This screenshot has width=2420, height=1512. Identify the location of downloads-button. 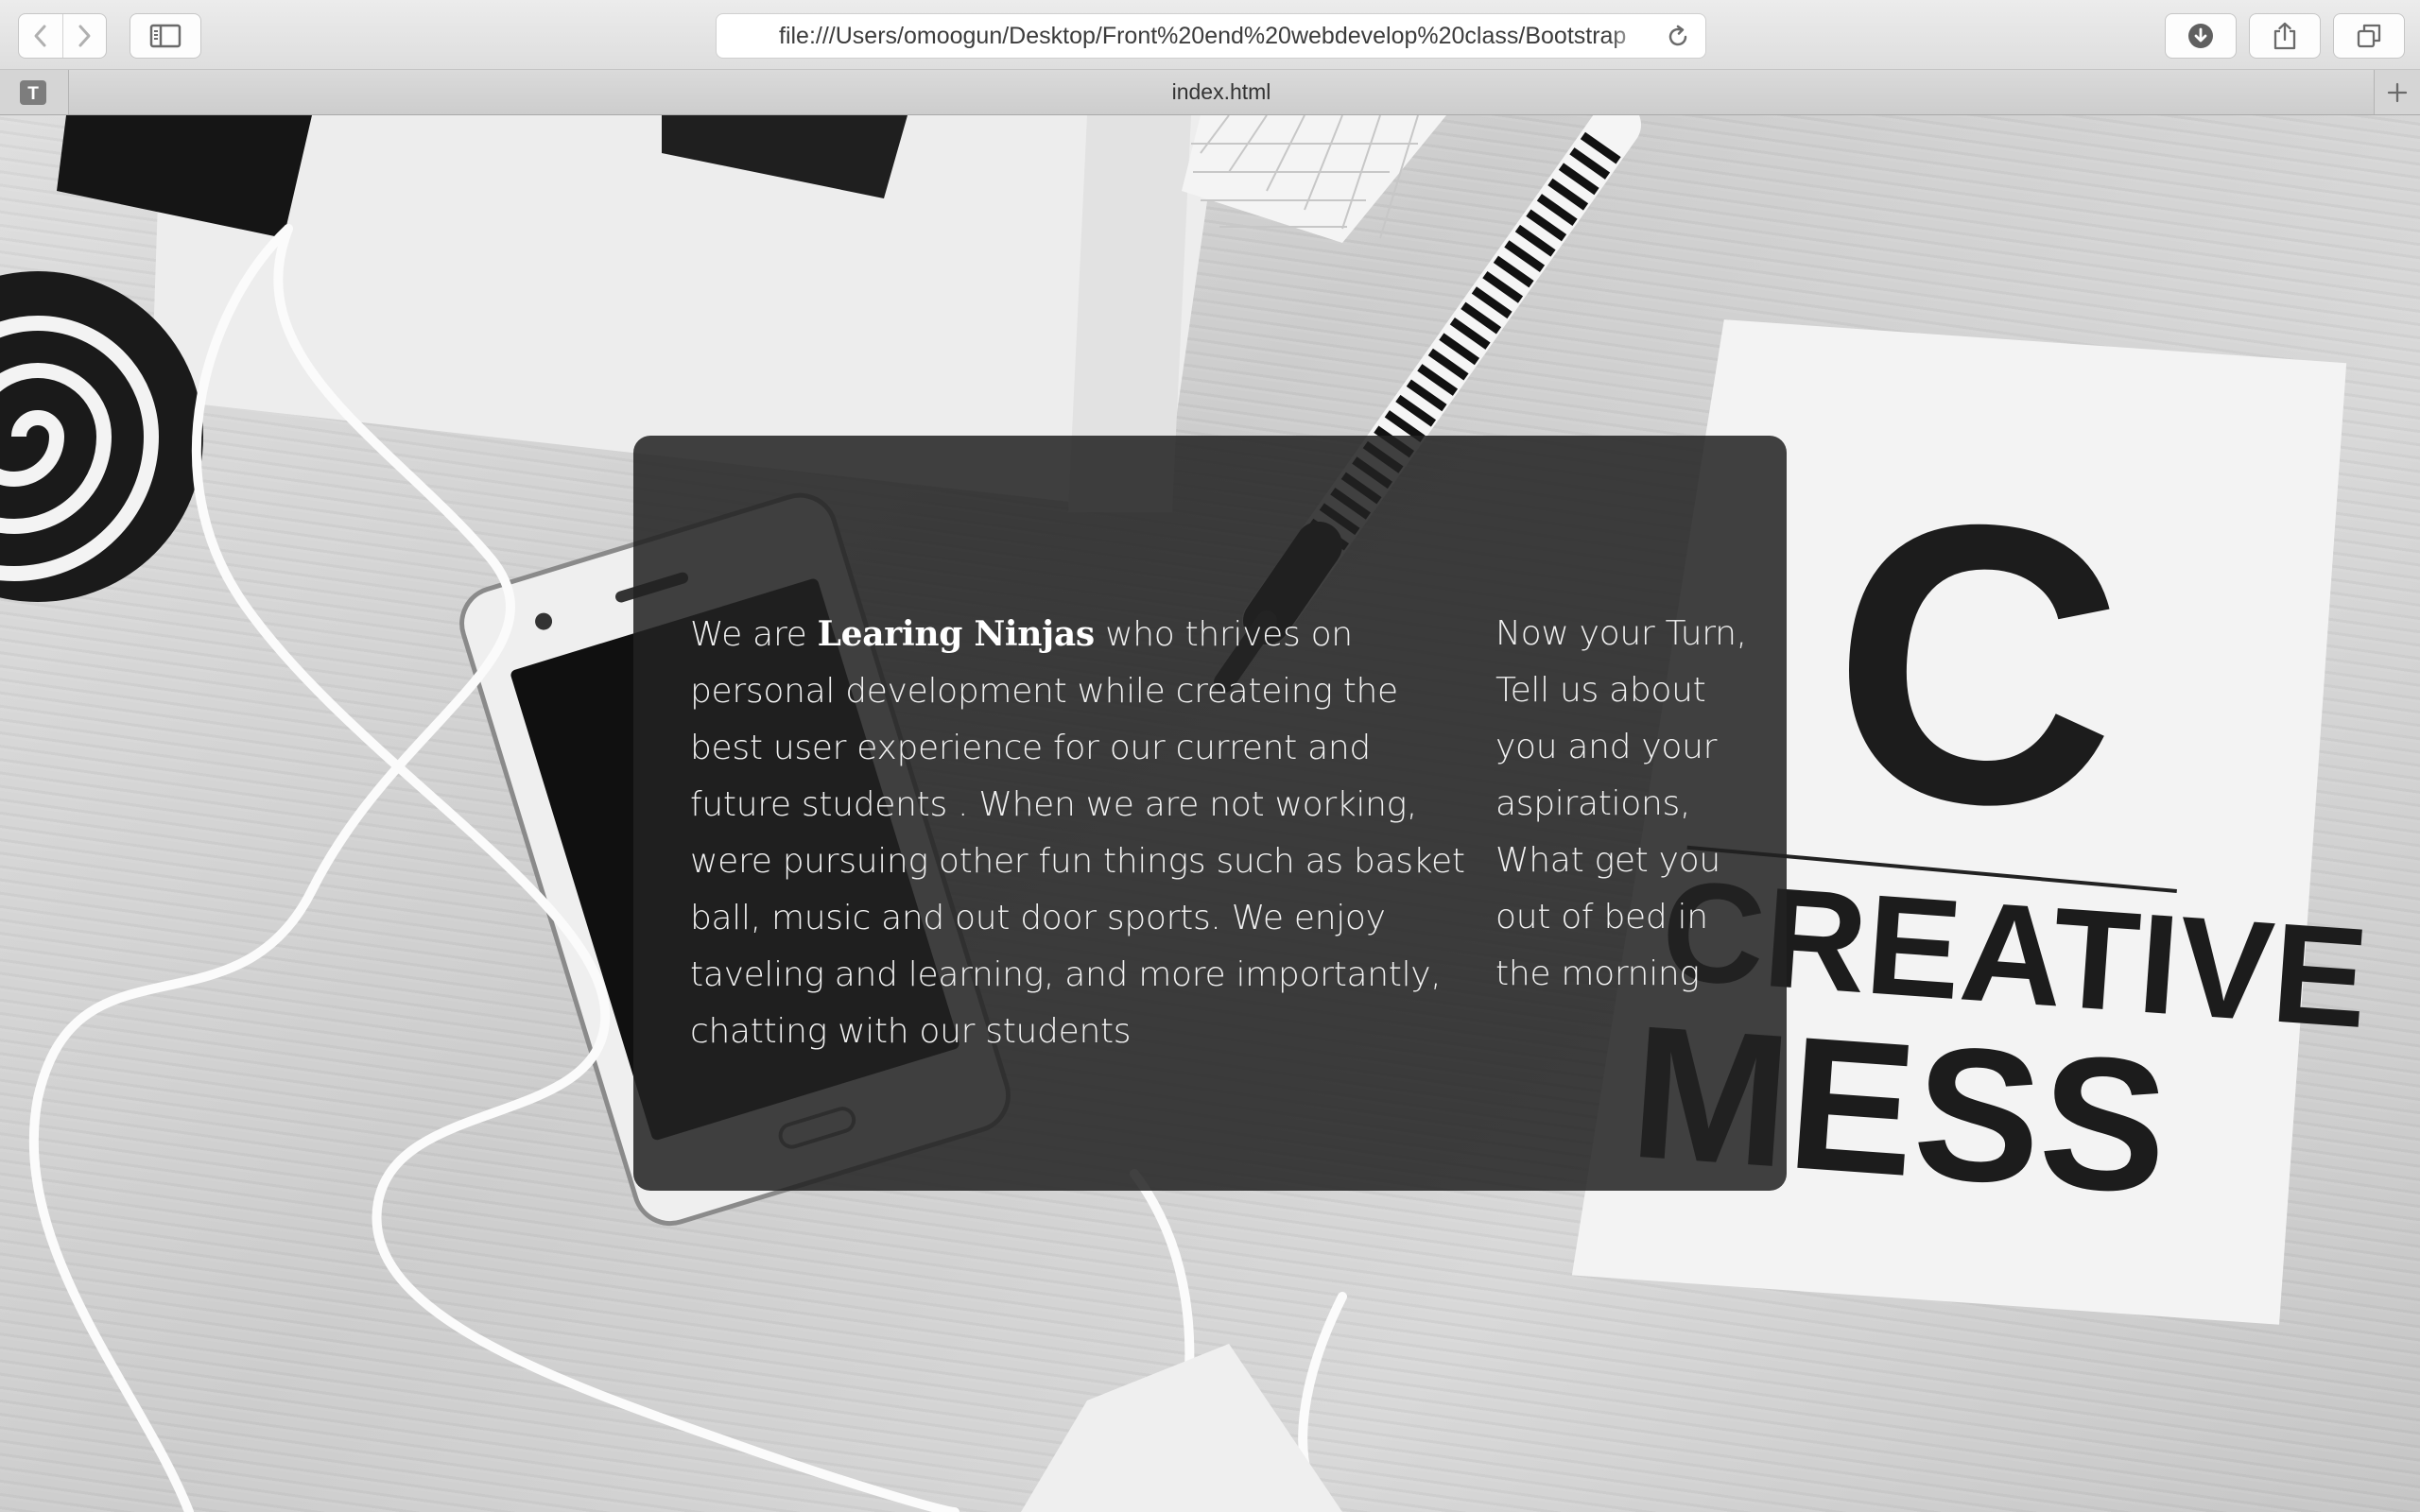
(2201, 36).